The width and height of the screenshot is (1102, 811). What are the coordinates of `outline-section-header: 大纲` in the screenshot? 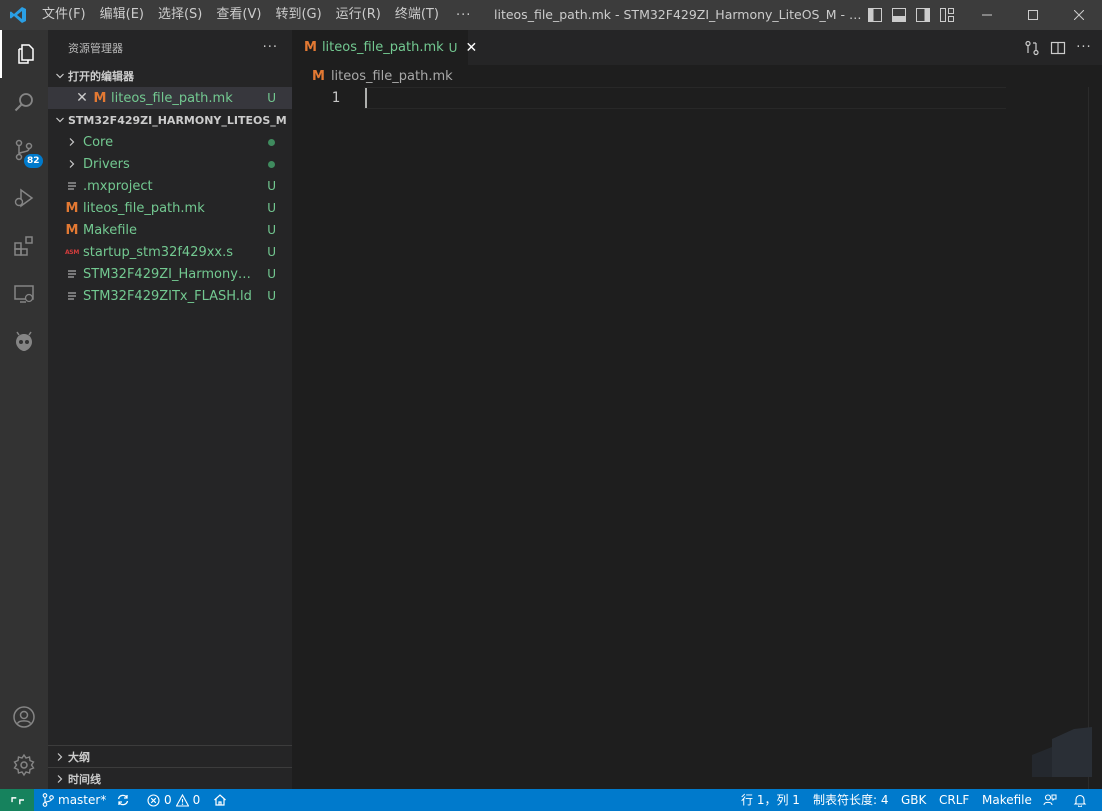 It's located at (170, 756).